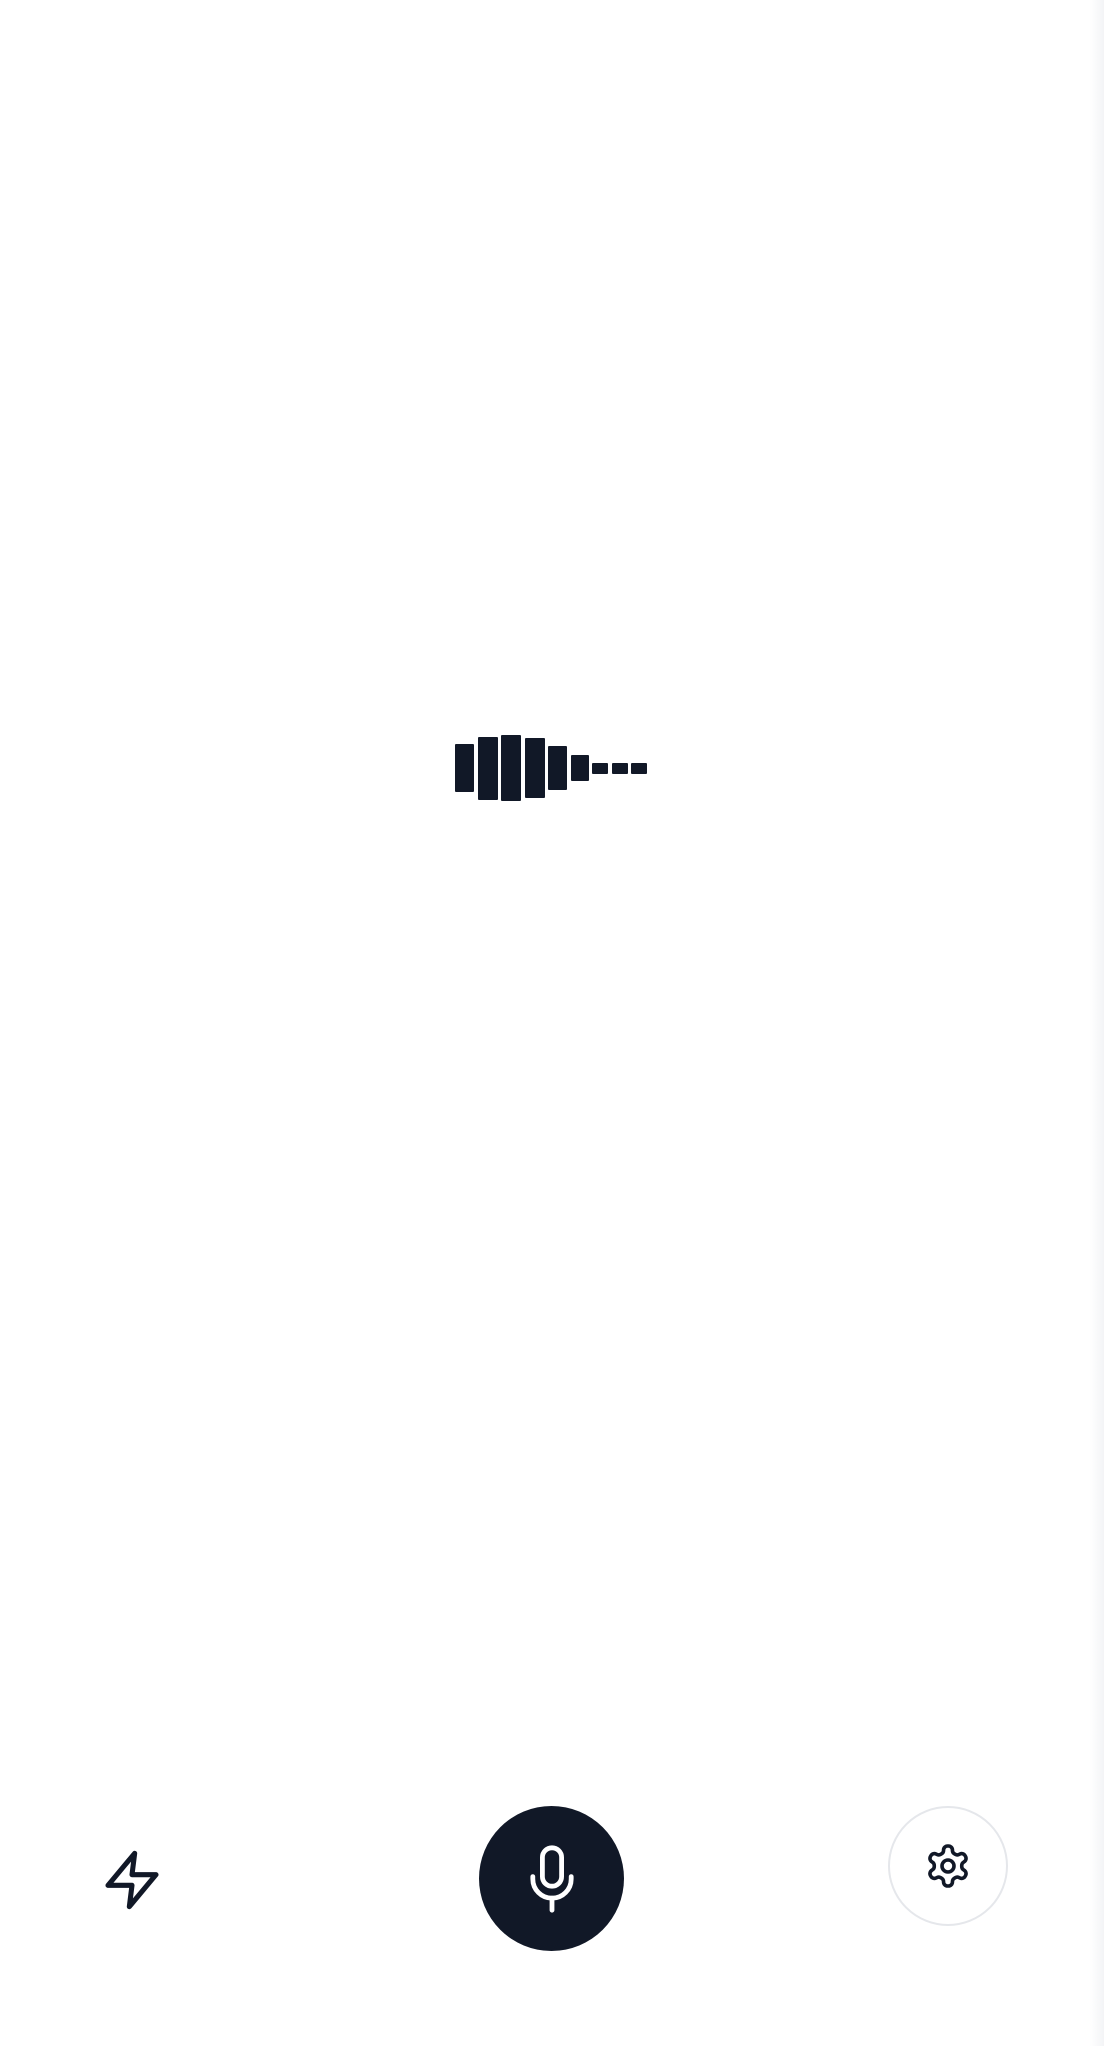  I want to click on bottom-toolbar, so click(552, 1880).